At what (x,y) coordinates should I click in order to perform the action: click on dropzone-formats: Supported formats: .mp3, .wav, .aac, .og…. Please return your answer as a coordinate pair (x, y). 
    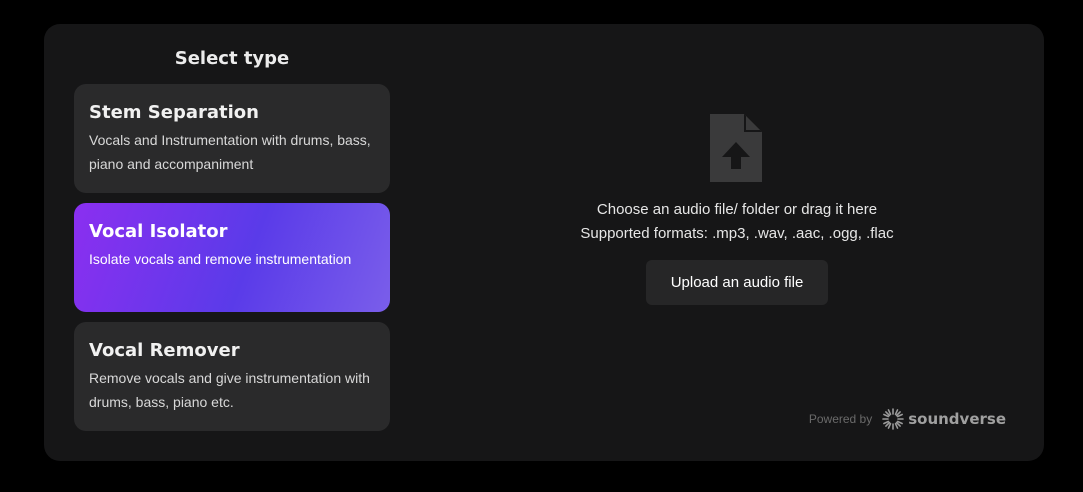
    Looking at the image, I should click on (737, 233).